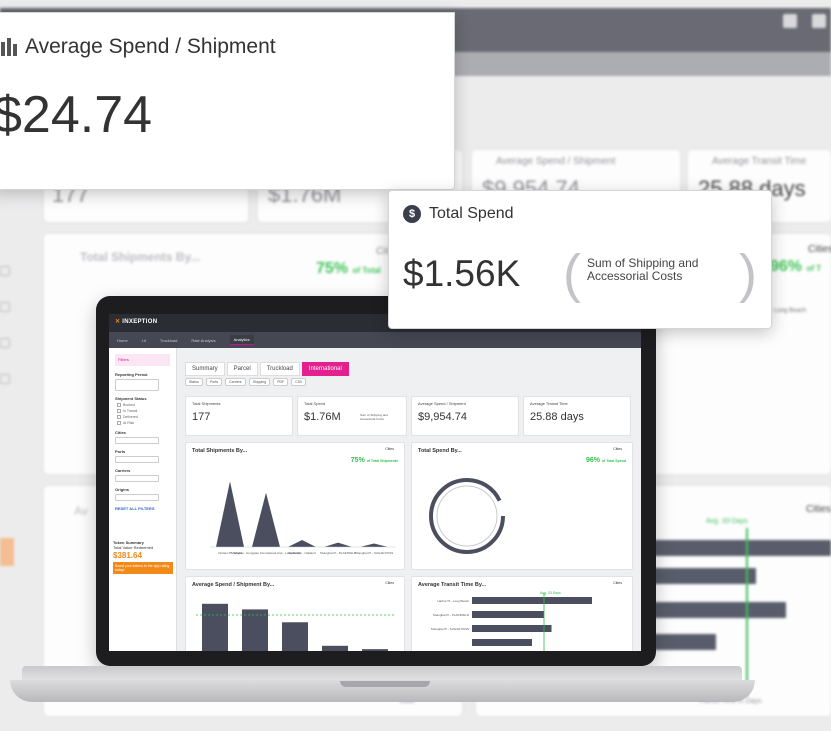 The image size is (831, 731). I want to click on bg-chart-transit-avg: Avg. 33 Days, so click(727, 521).